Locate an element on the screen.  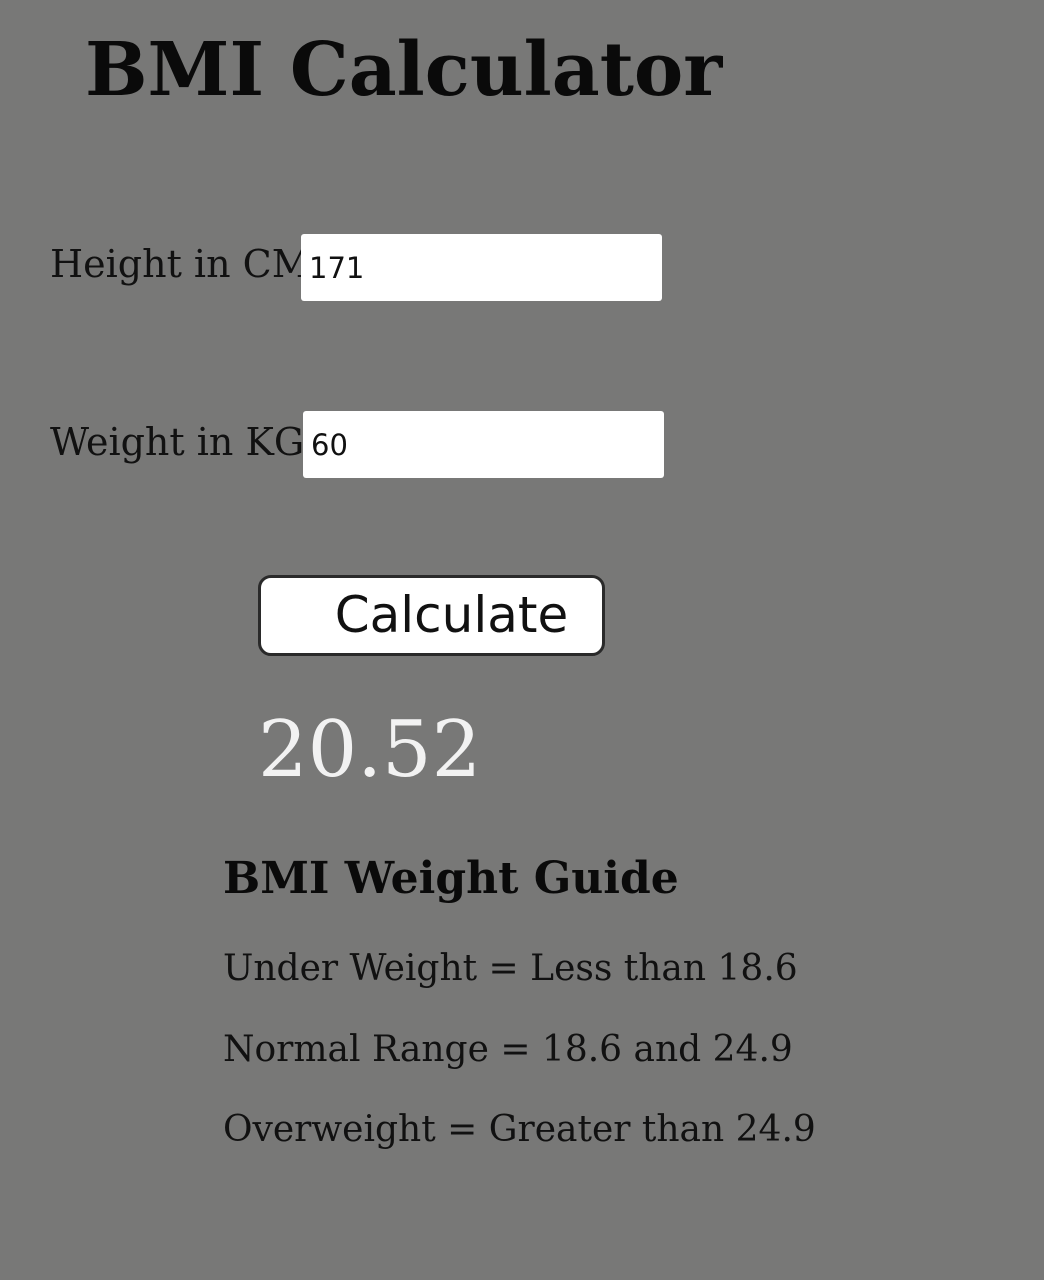
calculate-button: Calculate is located at coordinates (431, 615).